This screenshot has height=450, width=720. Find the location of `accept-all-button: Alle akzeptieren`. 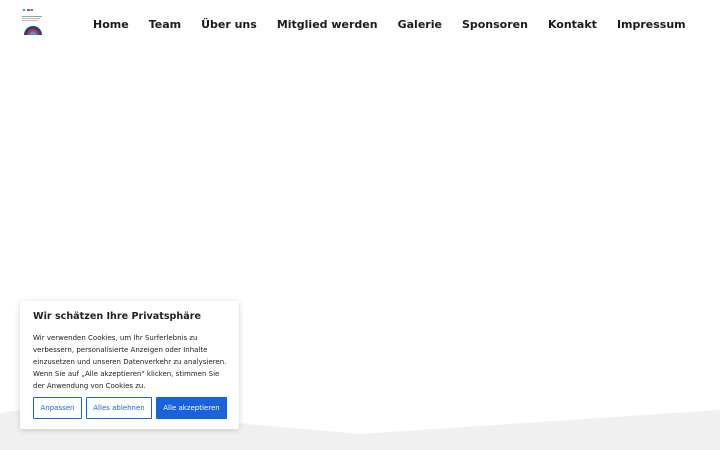

accept-all-button: Alle akzeptieren is located at coordinates (191, 408).